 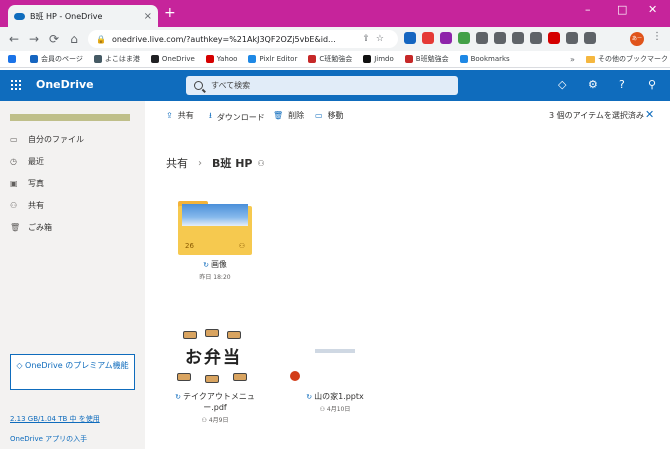 What do you see at coordinates (66, 16) in the screenshot?
I see `tab-title: B班 HP - OneDrive` at bounding box center [66, 16].